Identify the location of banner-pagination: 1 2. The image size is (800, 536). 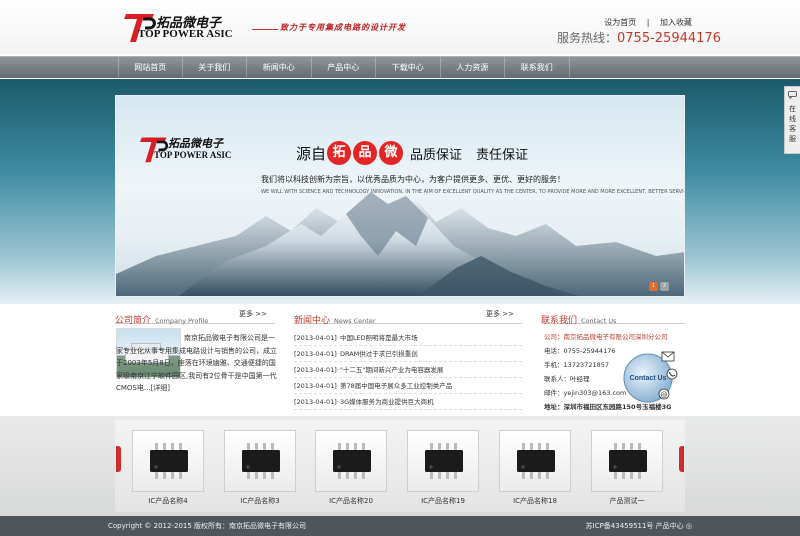
(658, 286).